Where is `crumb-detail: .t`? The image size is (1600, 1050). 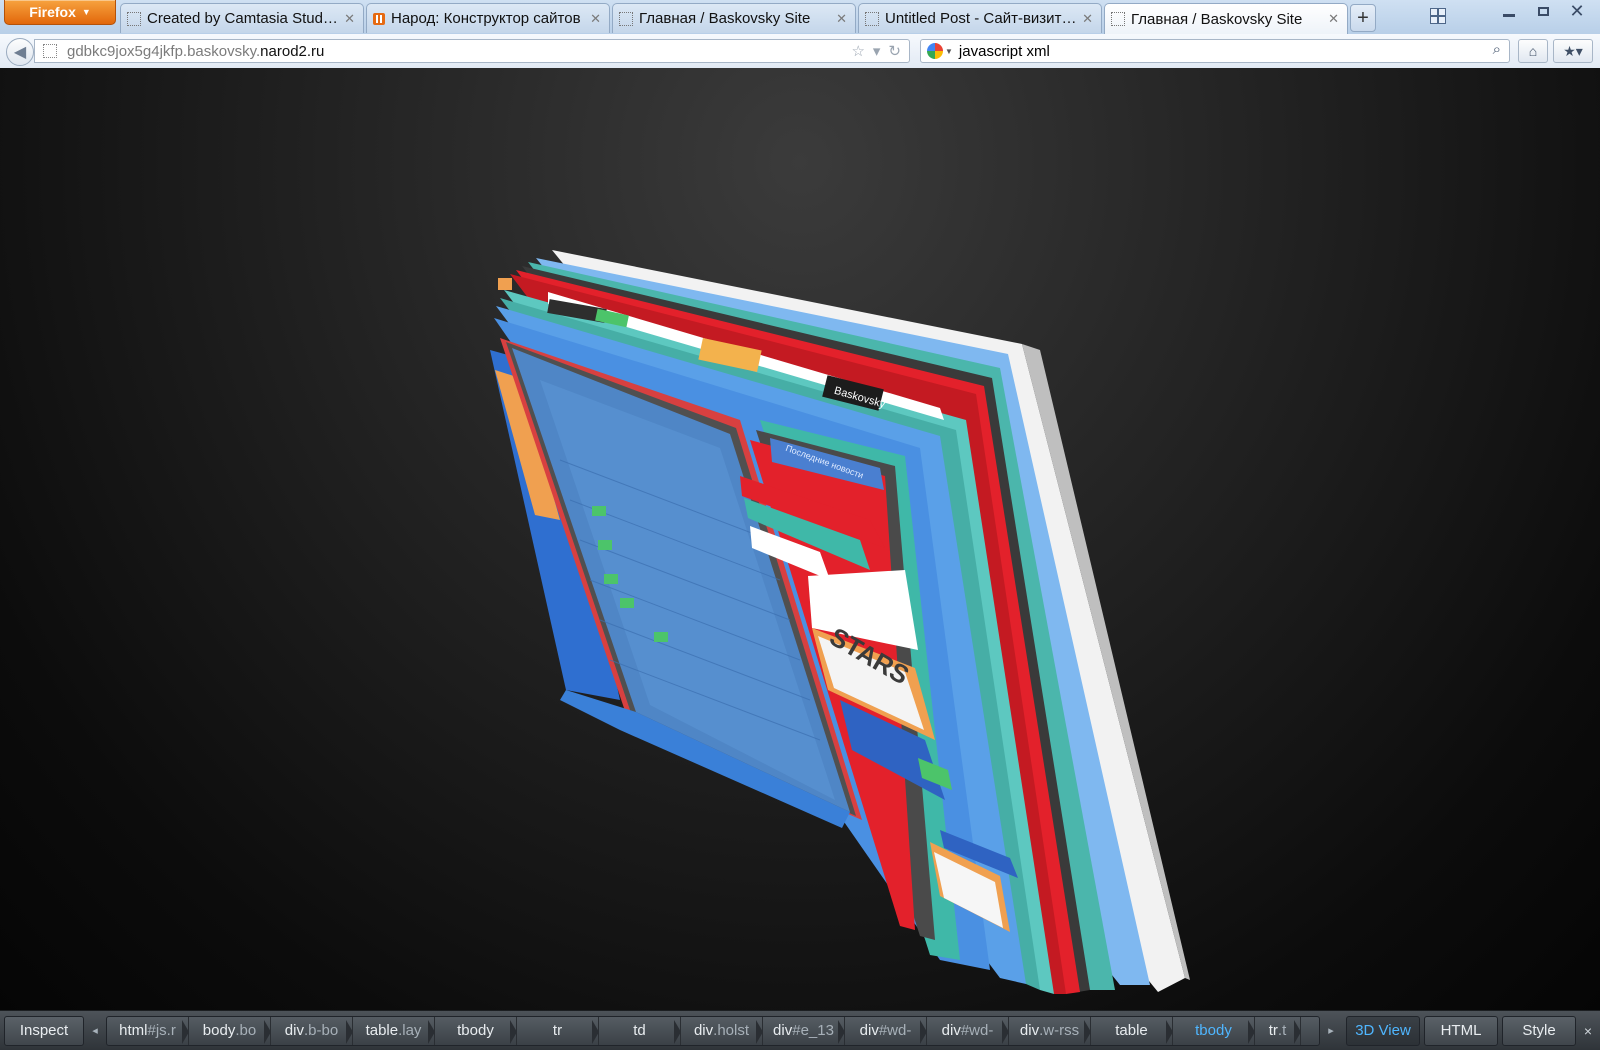
crumb-detail: .t is located at coordinates (1282, 1030).